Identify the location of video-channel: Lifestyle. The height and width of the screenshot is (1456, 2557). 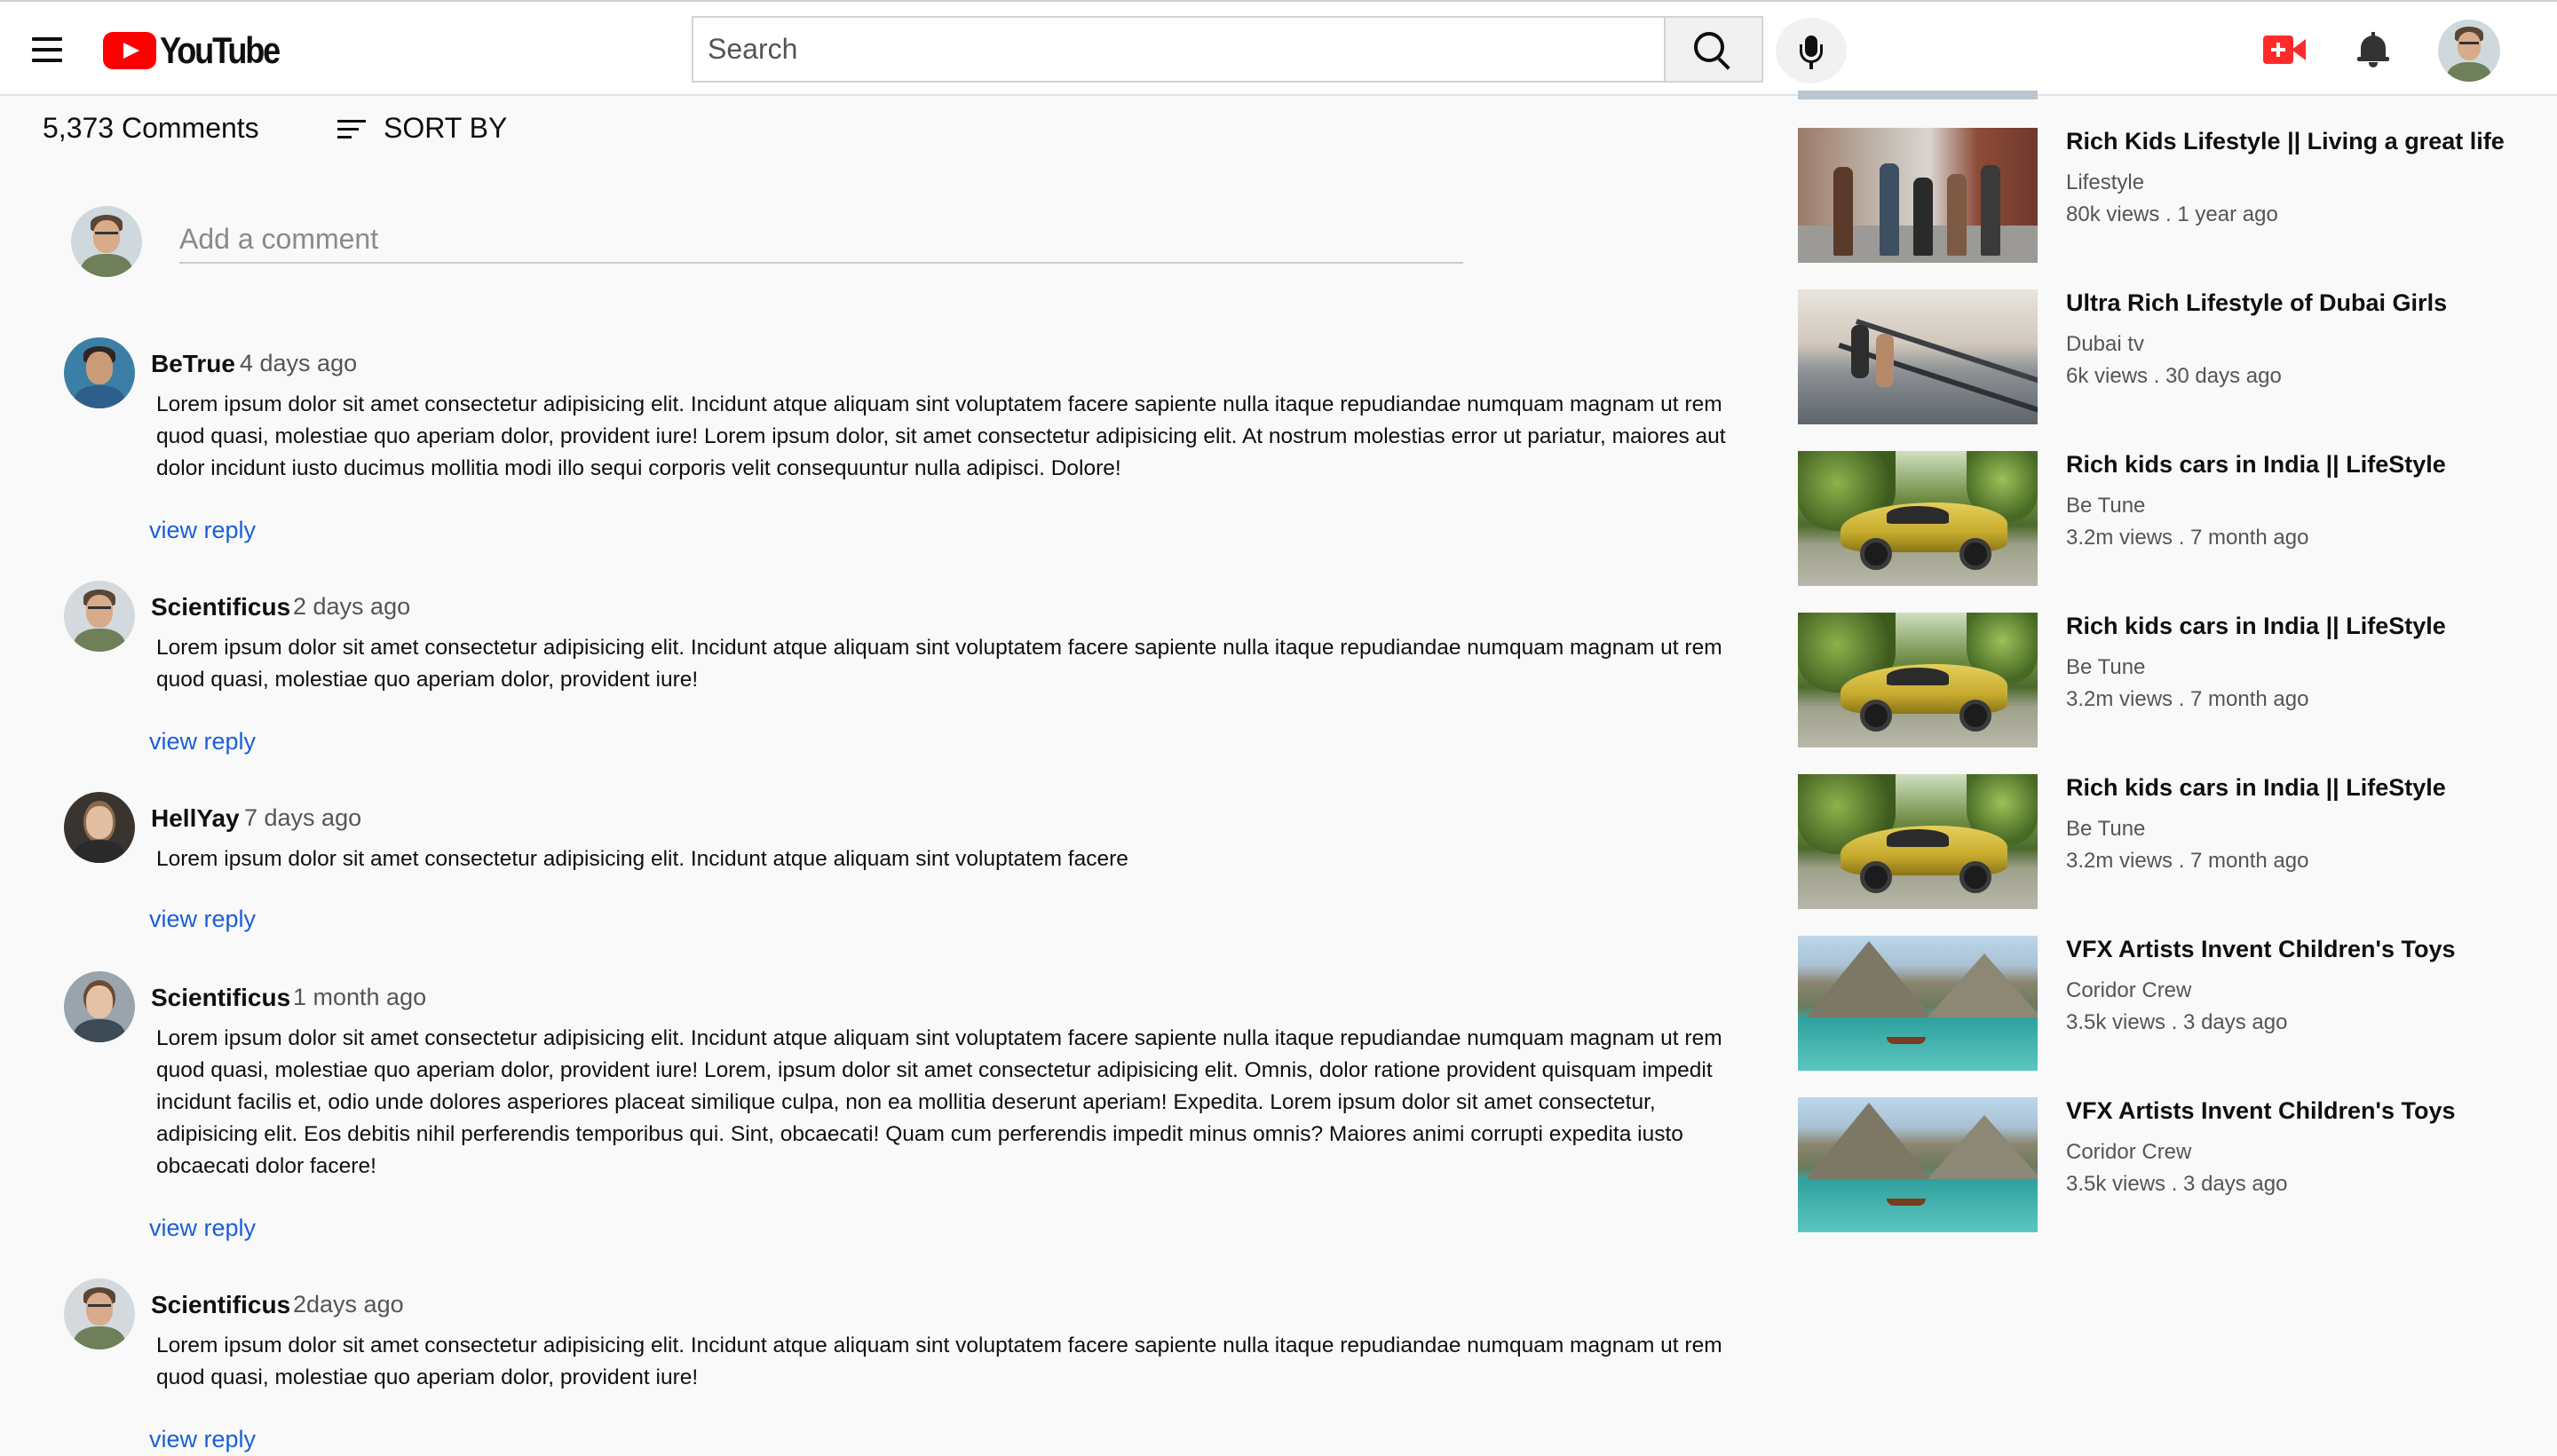
(2105, 182).